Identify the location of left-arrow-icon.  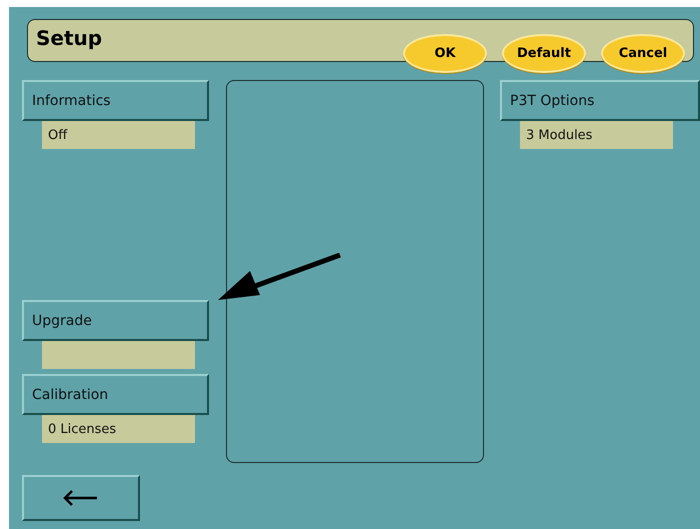
(81, 498).